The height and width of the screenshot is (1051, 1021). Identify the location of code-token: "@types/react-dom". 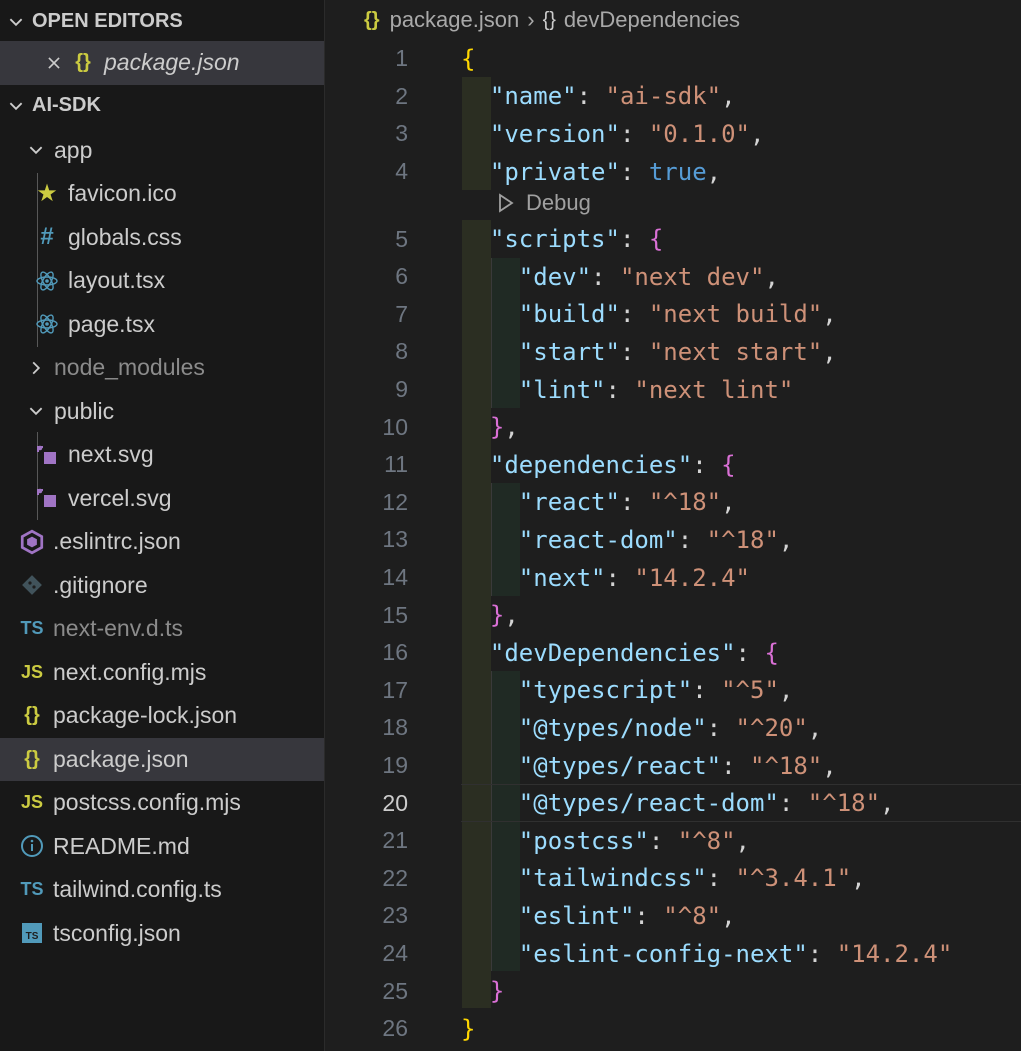
(648, 803).